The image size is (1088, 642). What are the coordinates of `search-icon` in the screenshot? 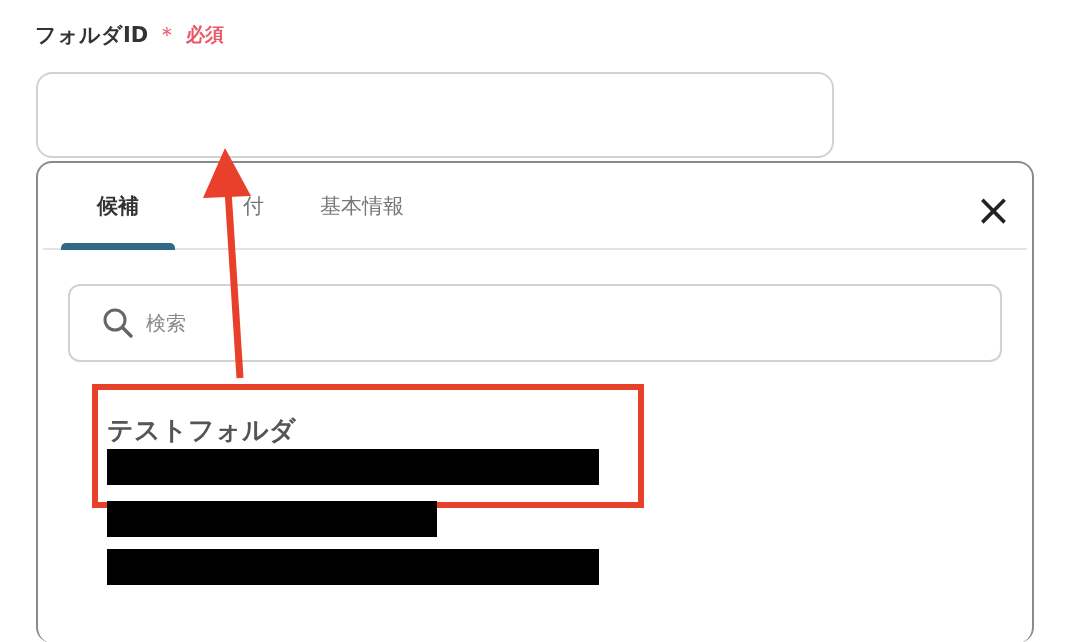 It's located at (118, 323).